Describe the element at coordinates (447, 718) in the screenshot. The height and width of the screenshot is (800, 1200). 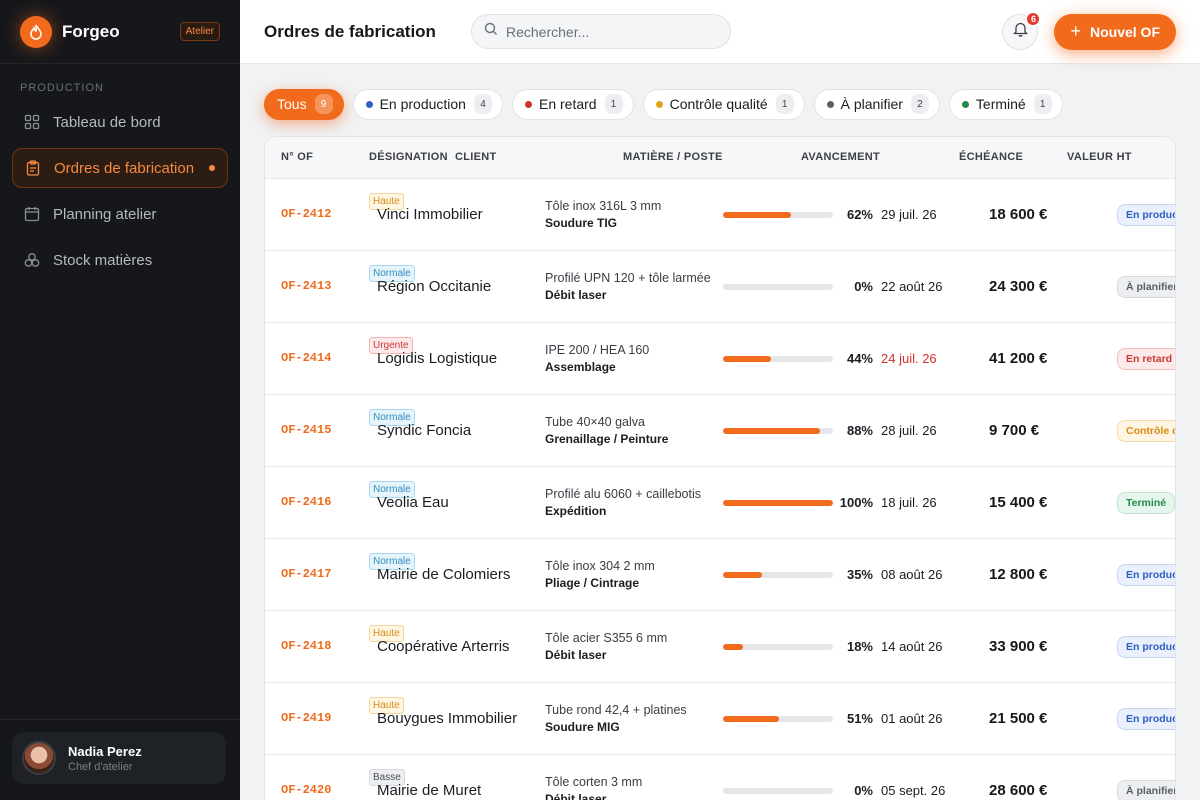
I see `client-name: Bouygues Immobilier` at that location.